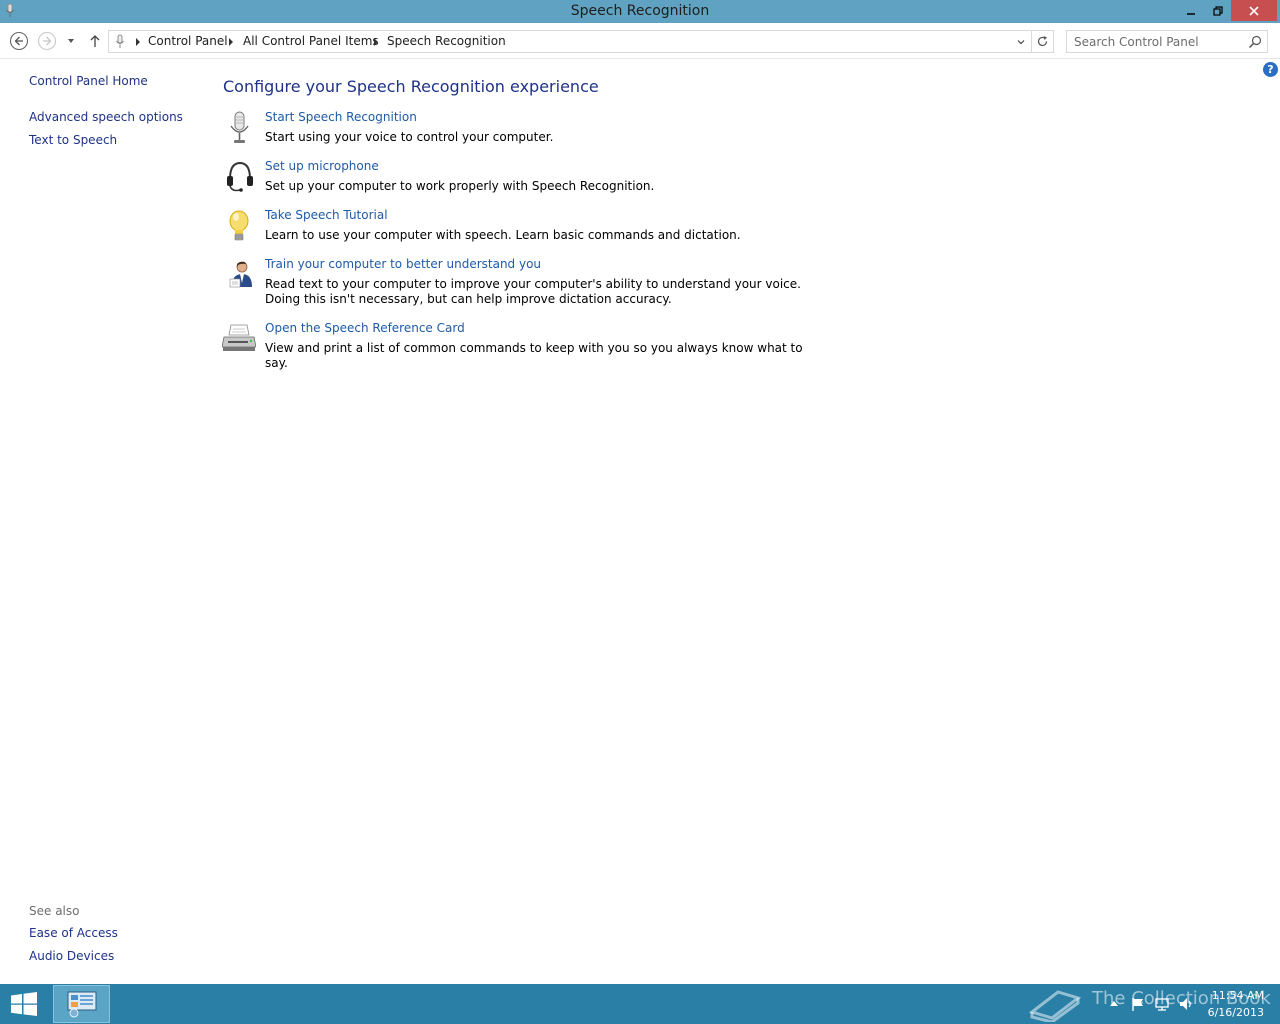 The width and height of the screenshot is (1280, 1024). I want to click on see-also-heading: See also, so click(54, 911).